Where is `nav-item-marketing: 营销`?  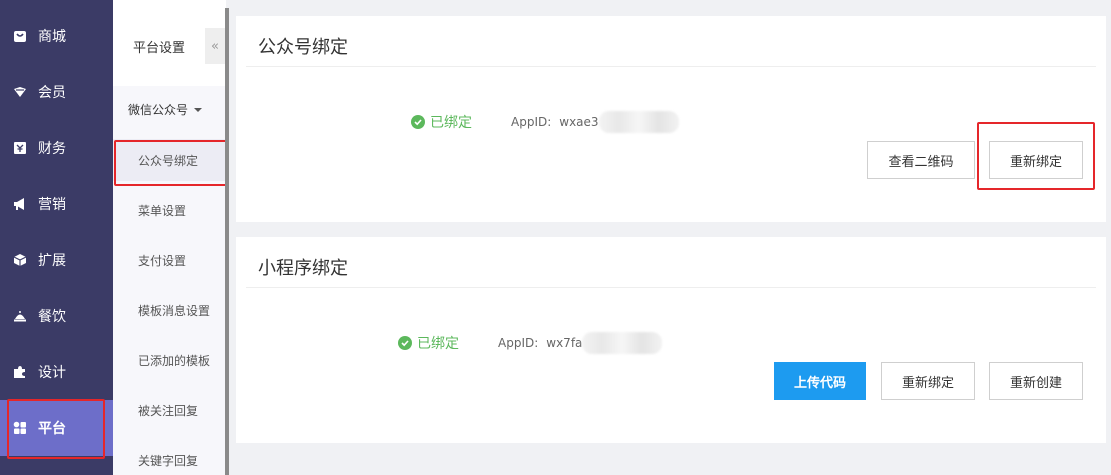 nav-item-marketing: 营销 is located at coordinates (56, 204).